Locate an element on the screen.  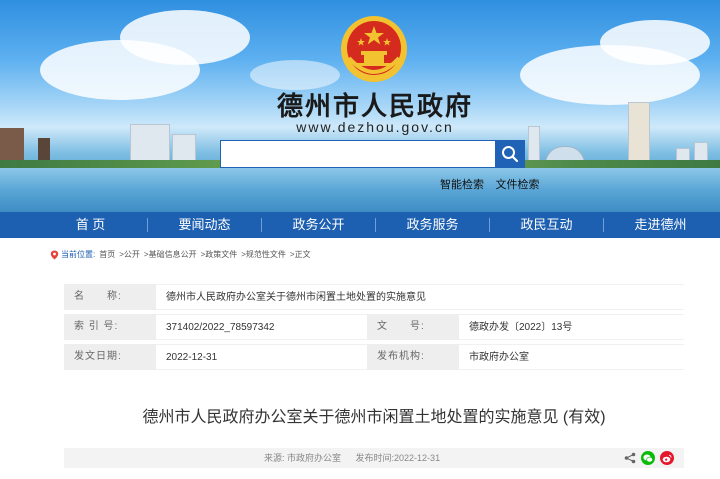
search-button is located at coordinates (510, 154).